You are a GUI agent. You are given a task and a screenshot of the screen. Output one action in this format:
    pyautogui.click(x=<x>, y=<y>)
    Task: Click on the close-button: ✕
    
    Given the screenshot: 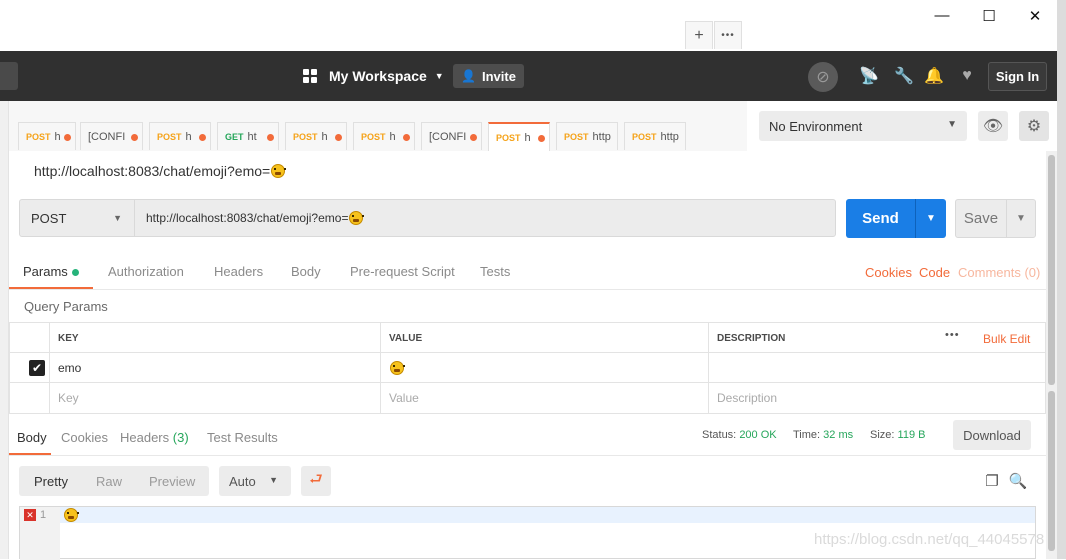 What is the action you would take?
    pyautogui.click(x=1035, y=15)
    